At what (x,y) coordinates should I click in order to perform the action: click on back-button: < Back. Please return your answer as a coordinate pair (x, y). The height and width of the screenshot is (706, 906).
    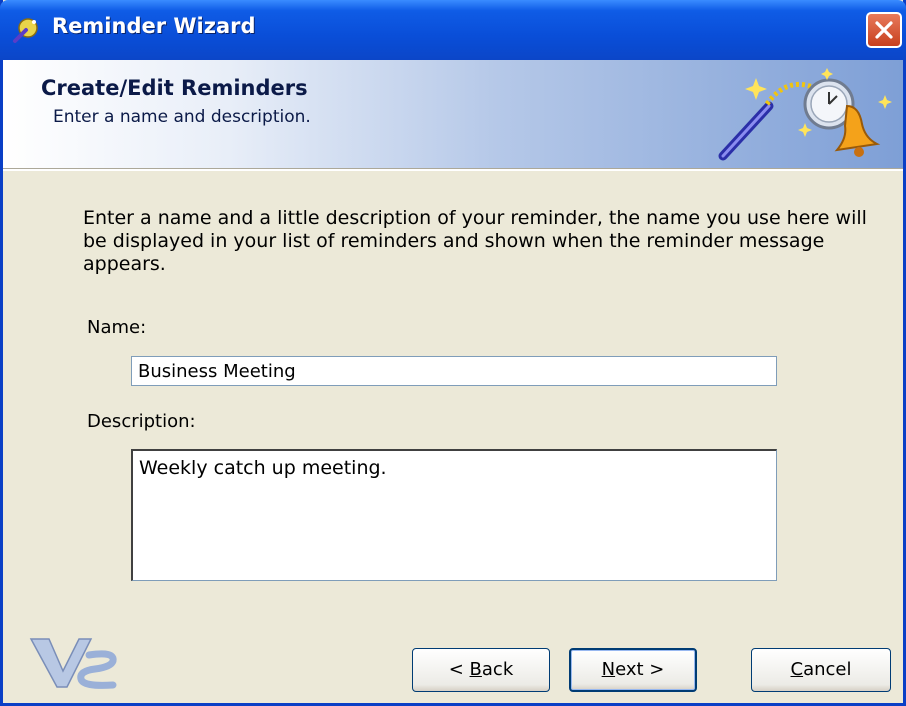
    Looking at the image, I should click on (481, 670).